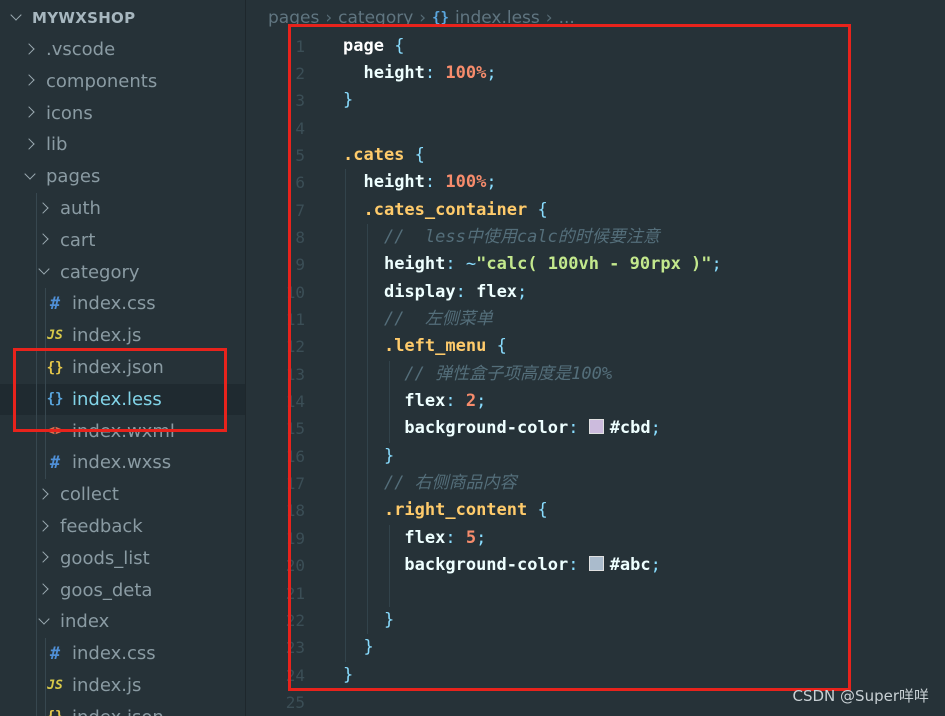 This screenshot has height=716, width=945. What do you see at coordinates (295, 702) in the screenshot?
I see `line-number: 25` at bounding box center [295, 702].